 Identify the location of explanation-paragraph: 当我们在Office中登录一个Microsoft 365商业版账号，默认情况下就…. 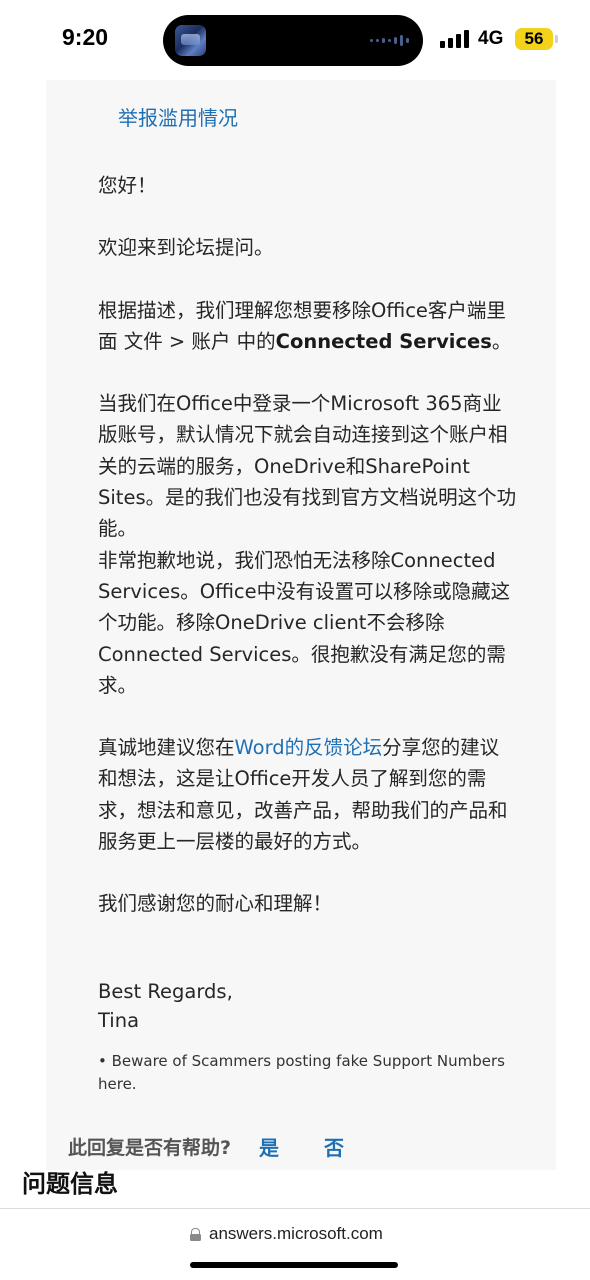
(307, 466).